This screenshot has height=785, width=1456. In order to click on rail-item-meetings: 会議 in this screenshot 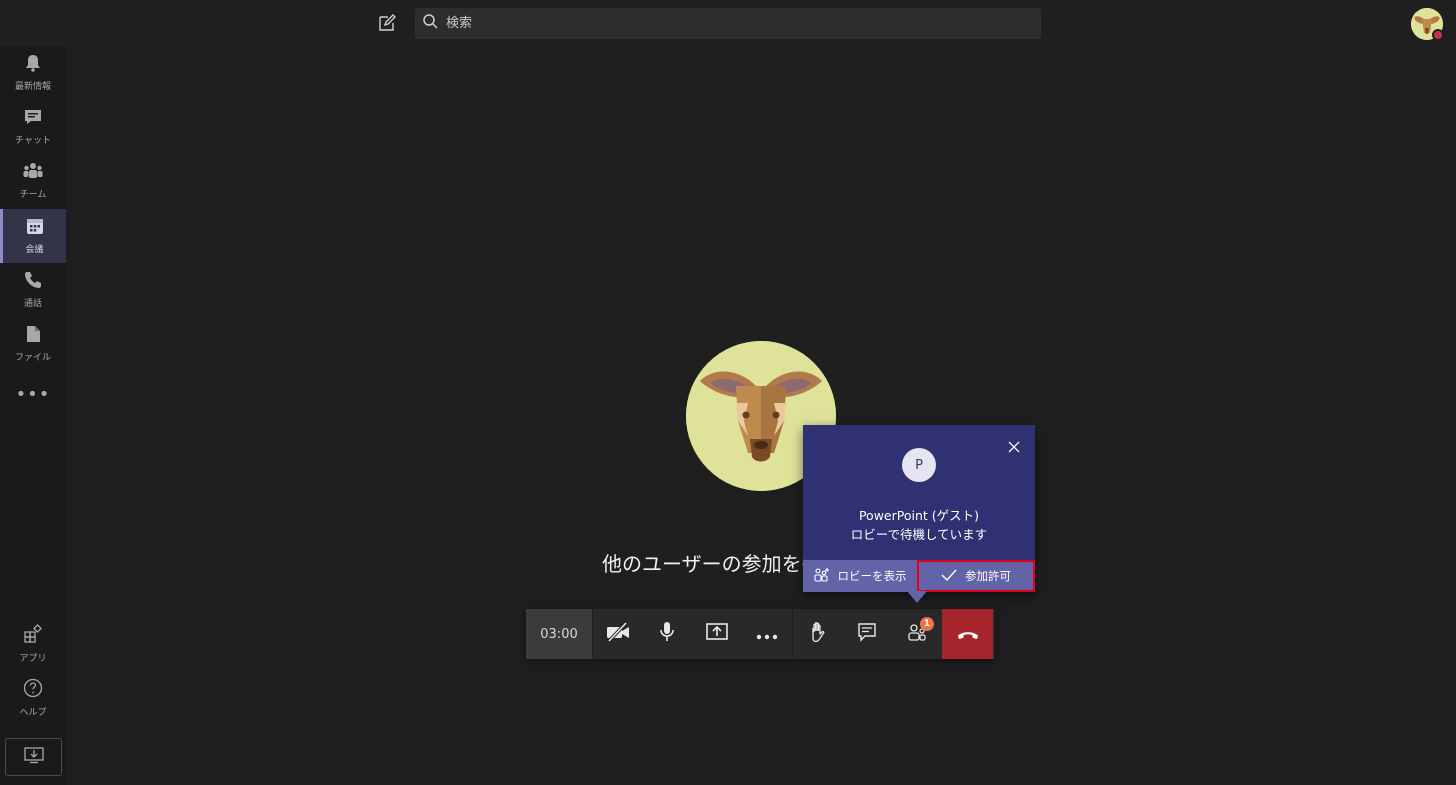, I will do `click(33, 236)`.